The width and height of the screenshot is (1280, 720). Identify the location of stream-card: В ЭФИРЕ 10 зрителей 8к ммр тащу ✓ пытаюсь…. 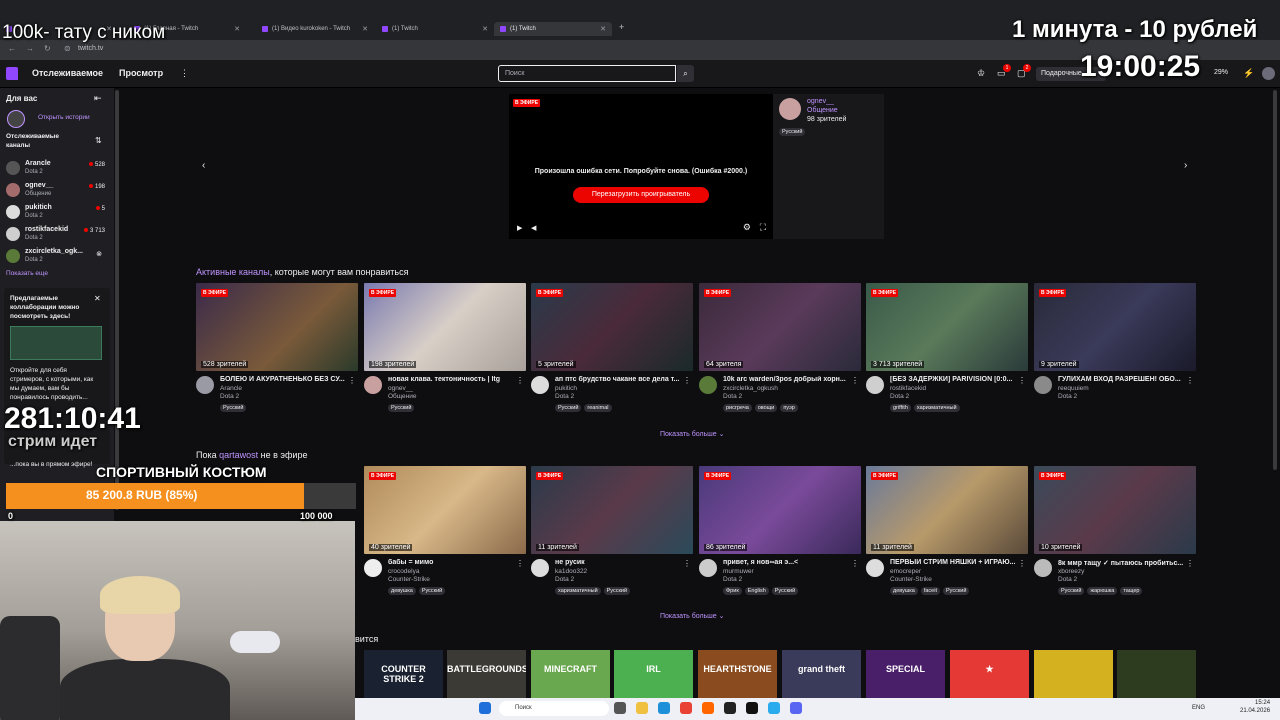
(1115, 536).